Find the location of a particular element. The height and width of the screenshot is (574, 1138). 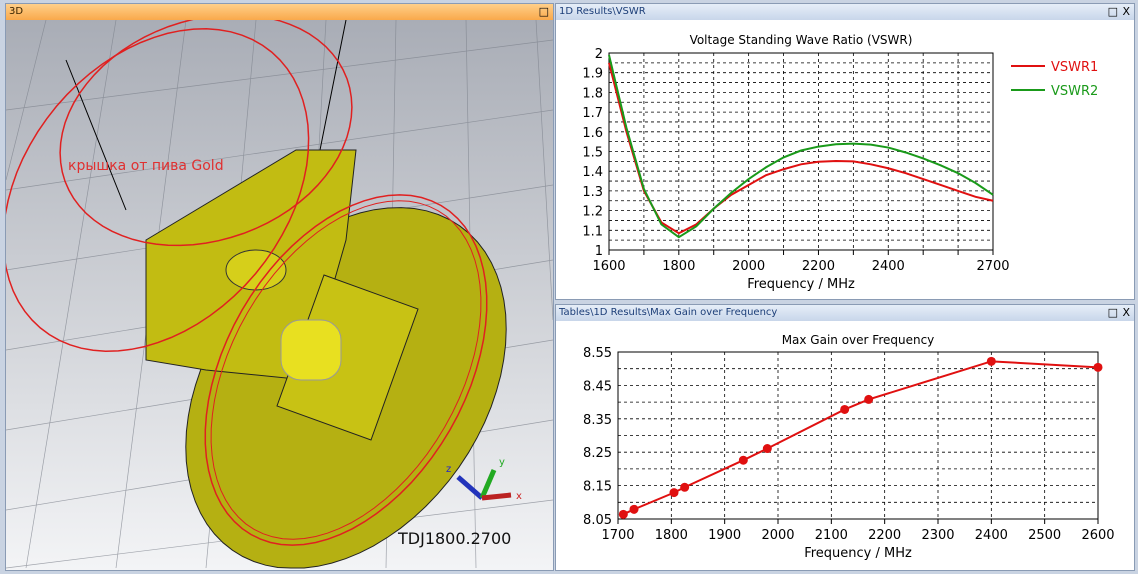

y-tick-label: 1.2 is located at coordinates (592, 212).